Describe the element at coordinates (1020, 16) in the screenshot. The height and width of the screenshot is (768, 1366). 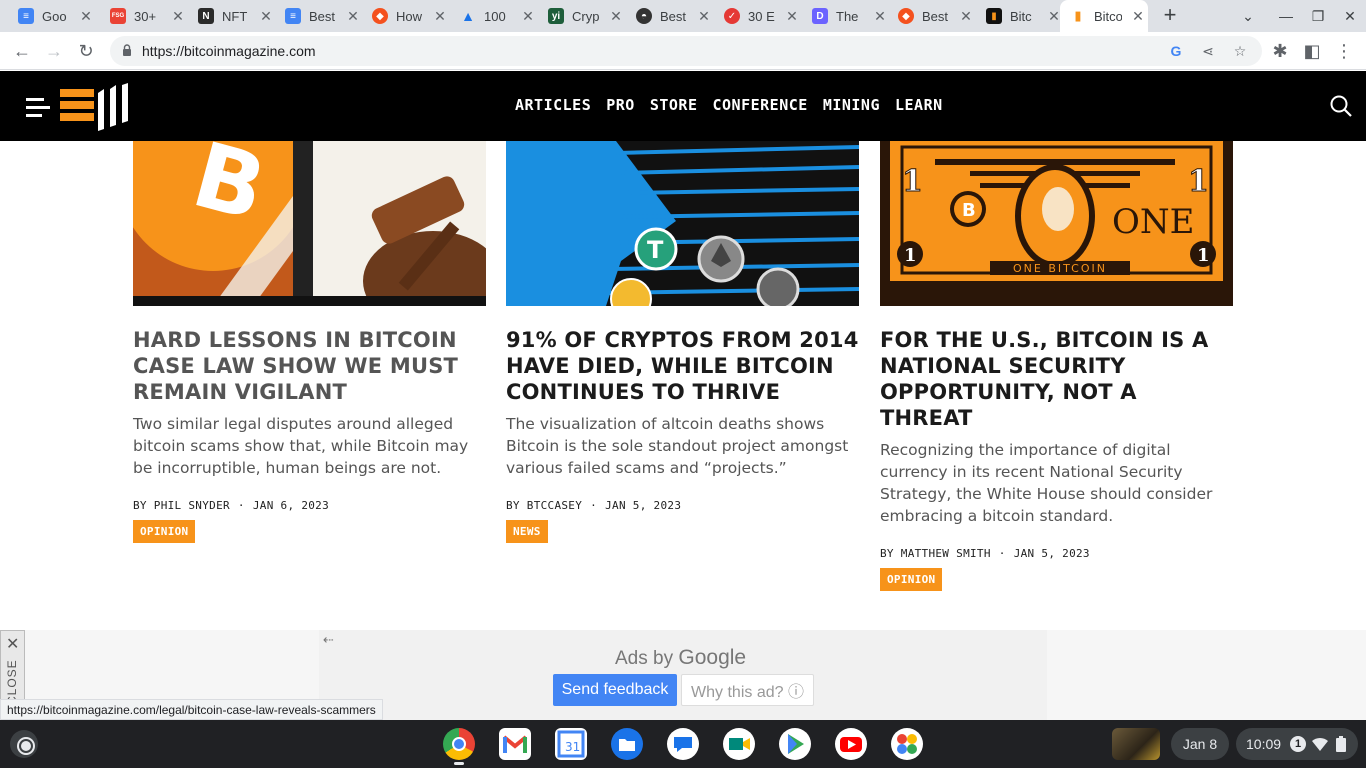
I see `browser-tab: ▮ Bitc ✕` at that location.